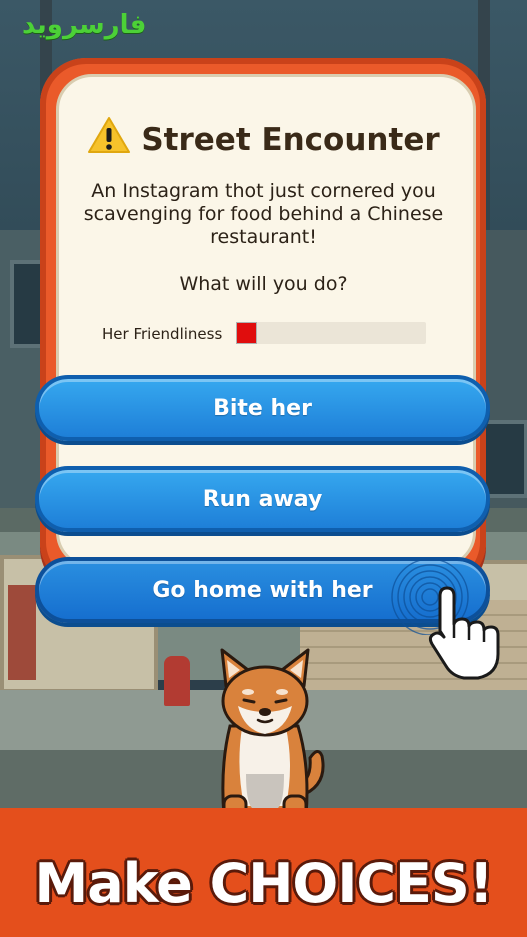 Image resolution: width=527 pixels, height=937 pixels. Describe the element at coordinates (290, 140) in the screenshot. I see `card-title-text: Street Encounter` at that location.